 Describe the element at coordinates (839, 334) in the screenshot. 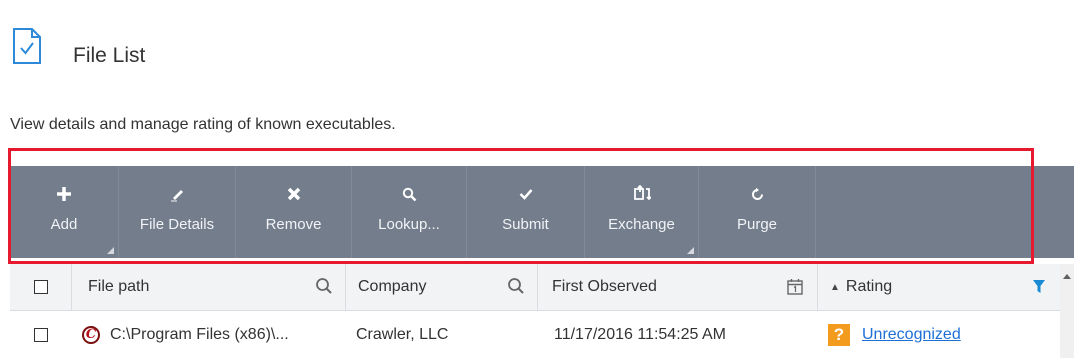

I see `unrecognized-badge-icon: ?` at that location.